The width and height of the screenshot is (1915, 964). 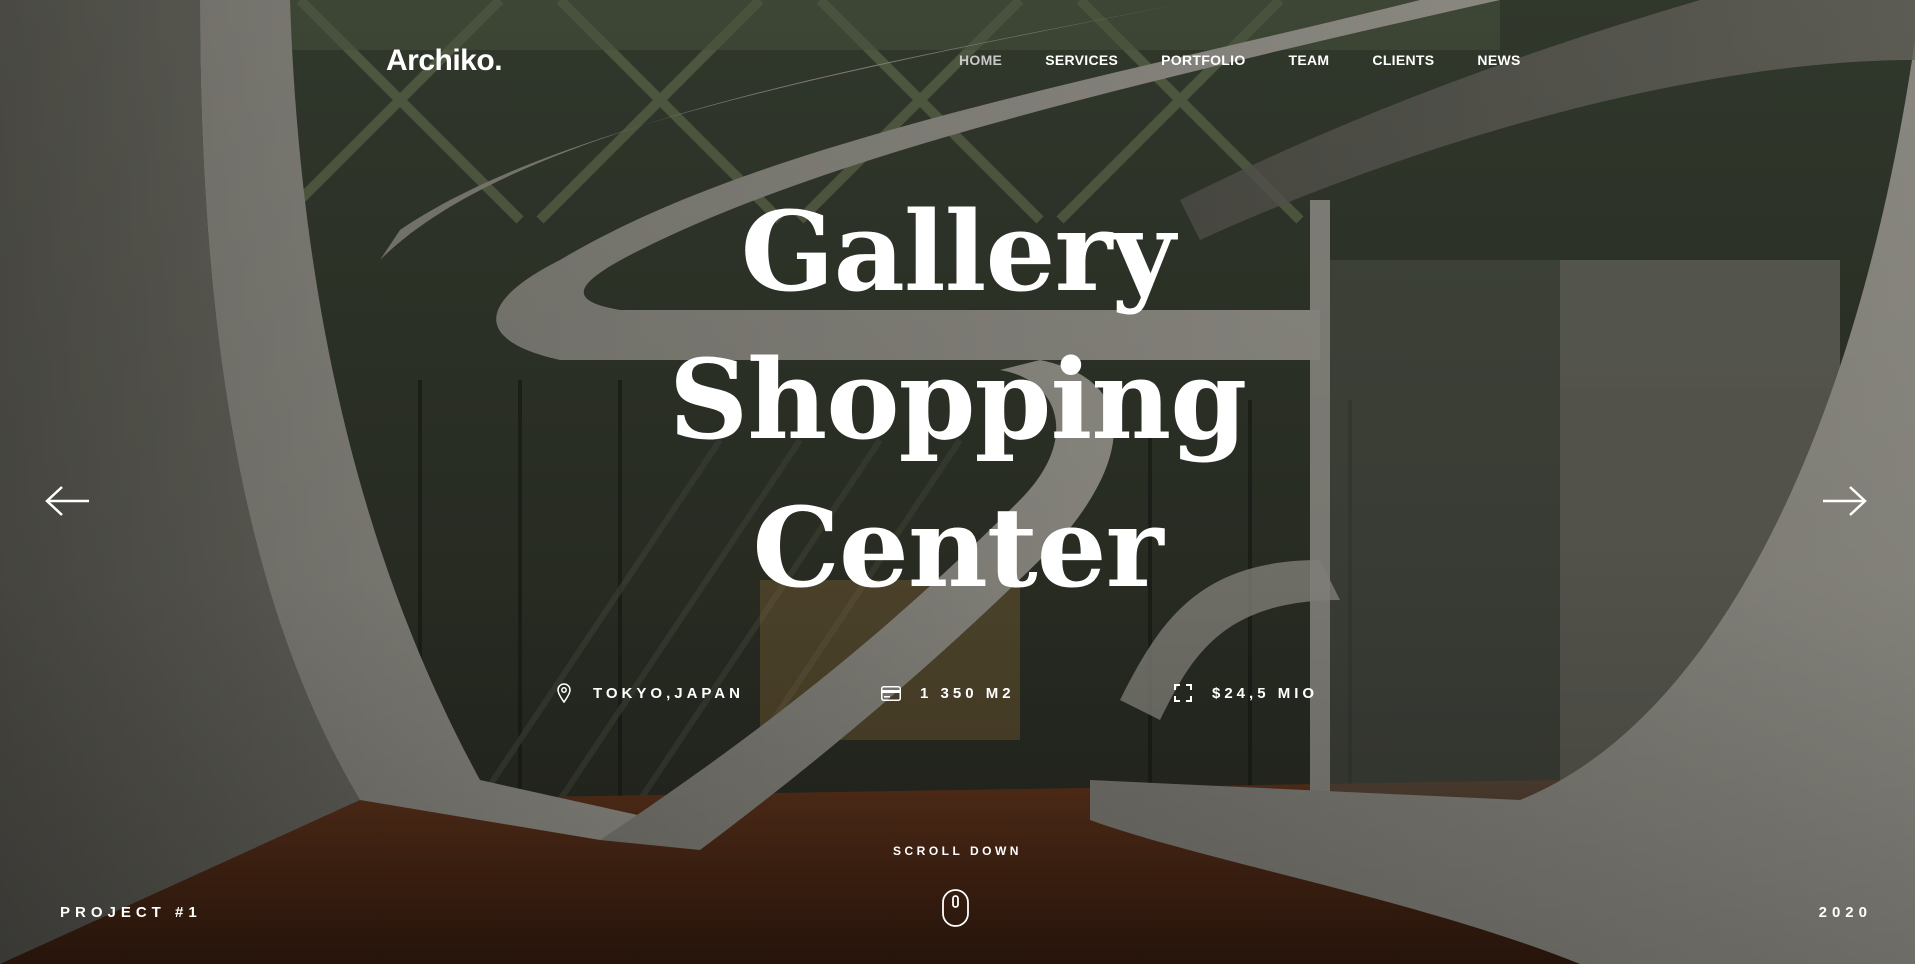 I want to click on mouse-icon, so click(x=955, y=908).